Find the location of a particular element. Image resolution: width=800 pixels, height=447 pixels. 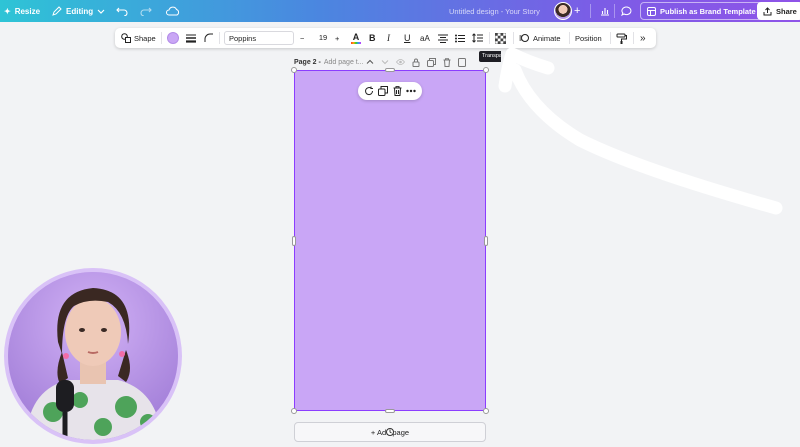

page-actions is located at coordinates (416, 62).